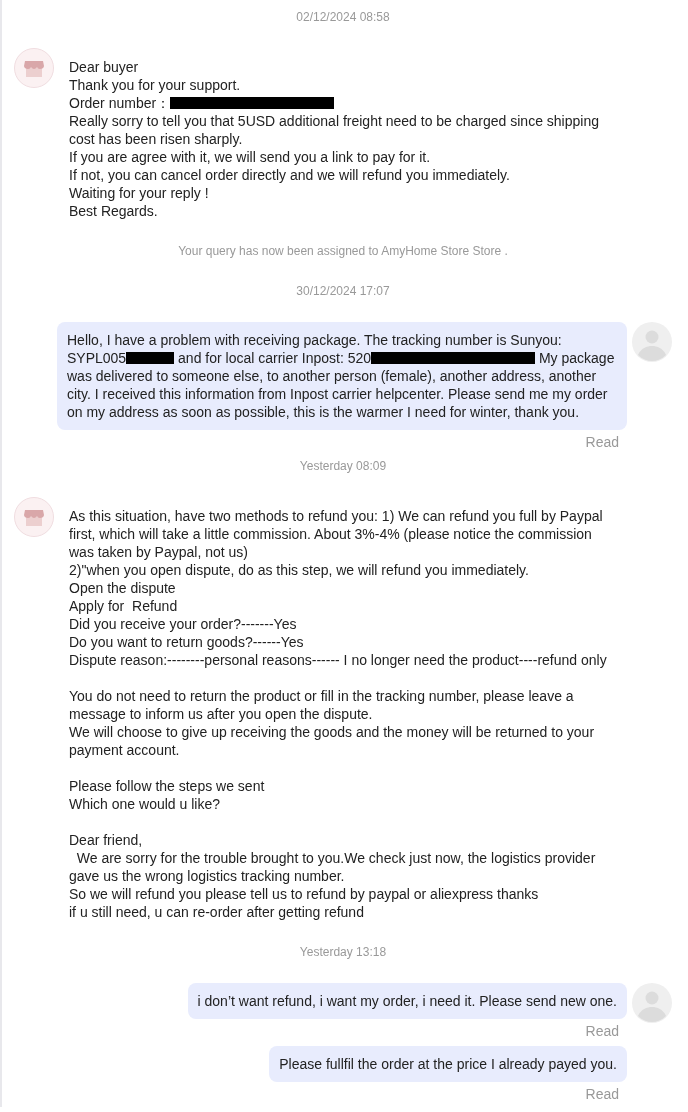 The height and width of the screenshot is (1112, 688). What do you see at coordinates (343, 17) in the screenshot?
I see `timestamp: 02/12/2024 08:58` at bounding box center [343, 17].